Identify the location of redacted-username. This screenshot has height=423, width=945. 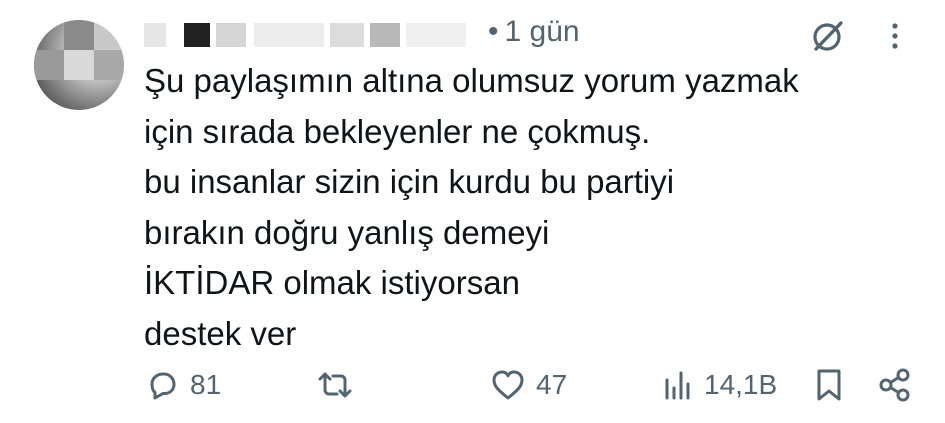
(314, 32).